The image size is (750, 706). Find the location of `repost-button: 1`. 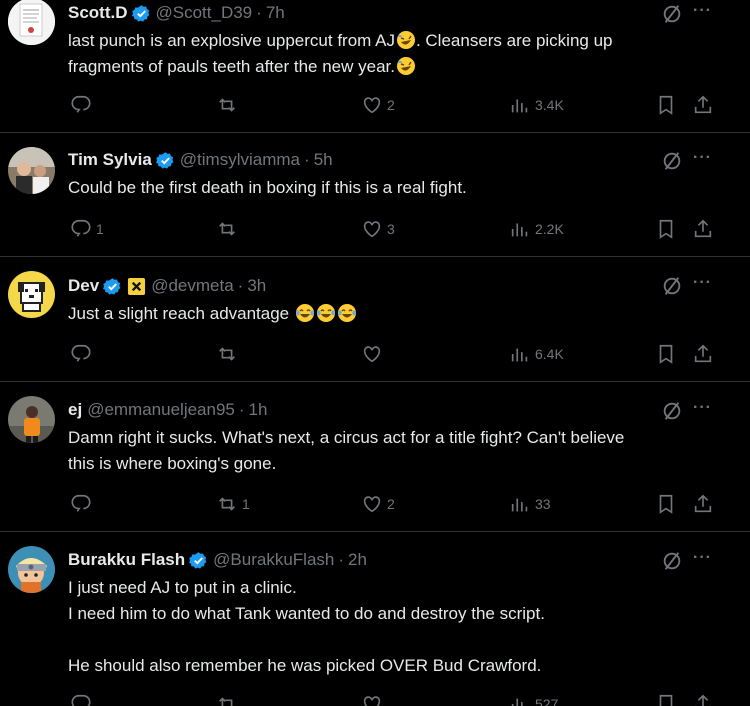

repost-button: 1 is located at coordinates (233, 504).